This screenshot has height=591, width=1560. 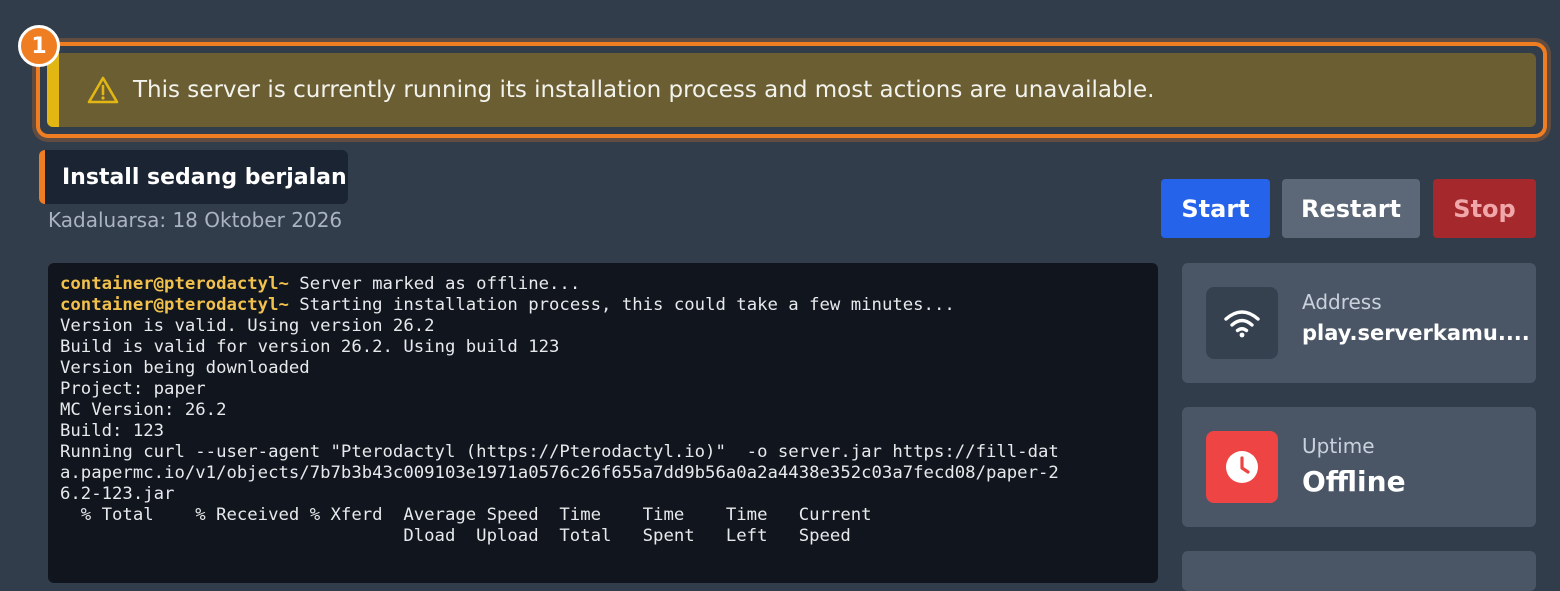 I want to click on start-button: Start, so click(x=1215, y=208).